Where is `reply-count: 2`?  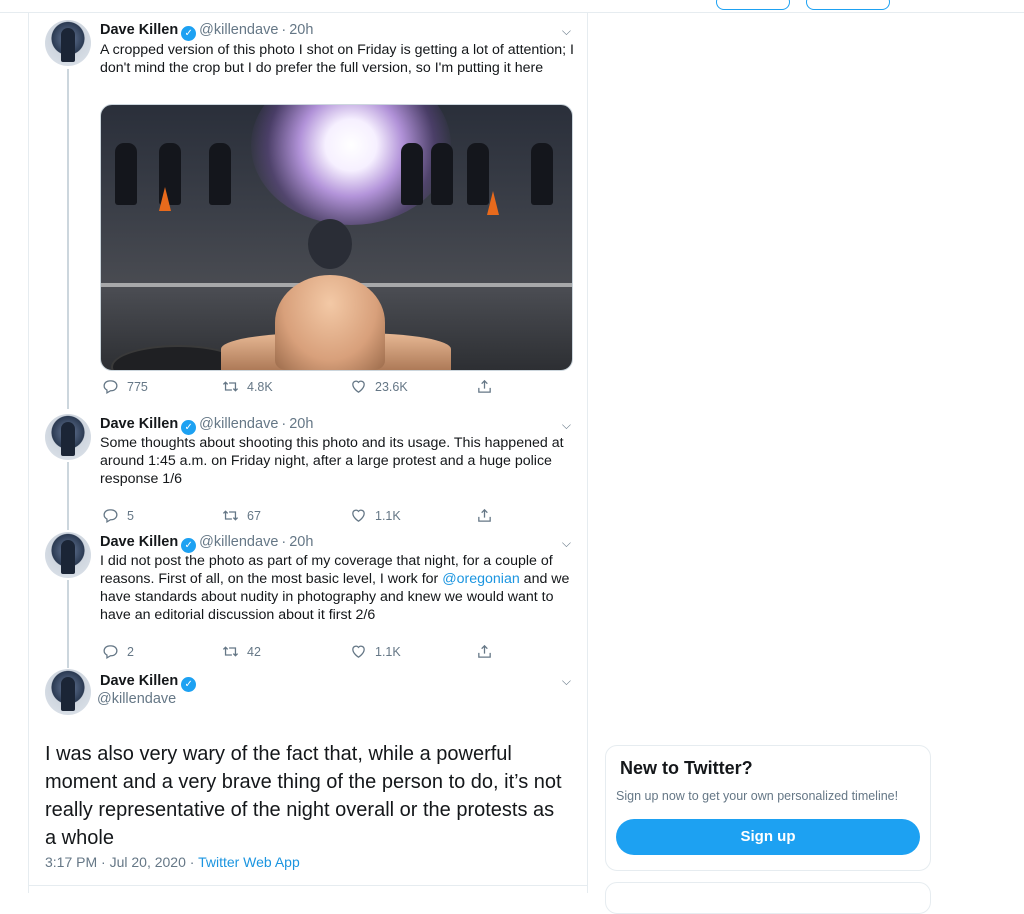 reply-count: 2 is located at coordinates (130, 651).